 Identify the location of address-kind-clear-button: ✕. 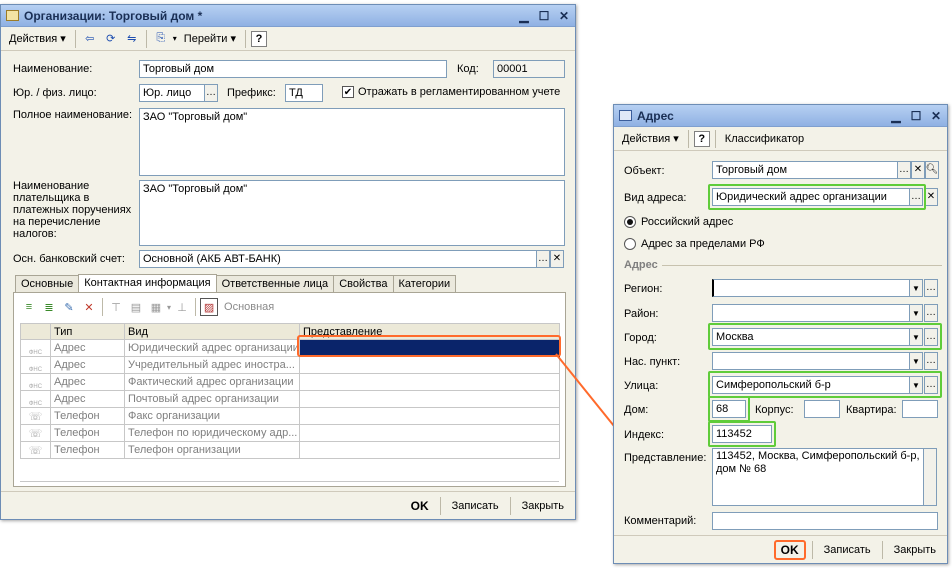
(931, 197).